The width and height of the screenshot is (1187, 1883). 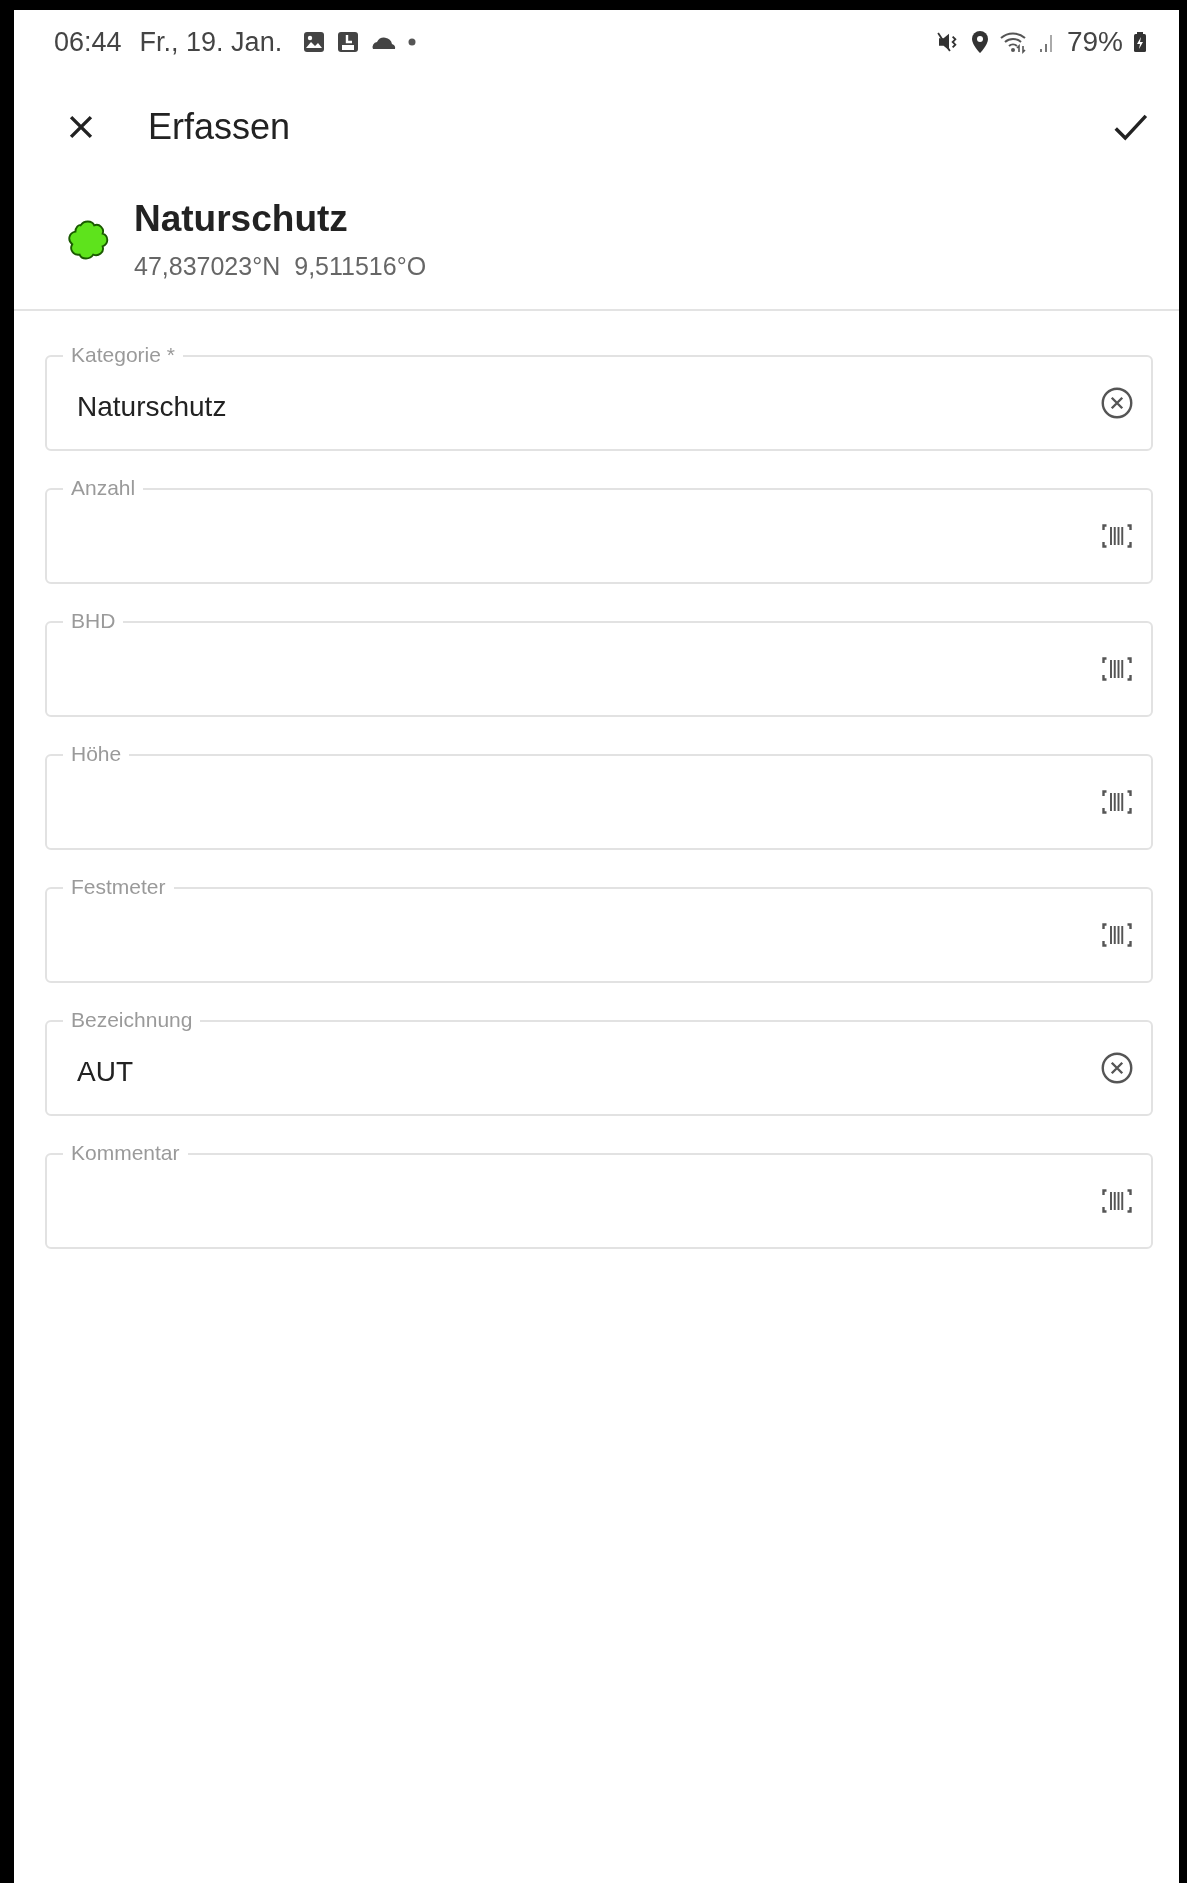 I want to click on image-icon, so click(x=314, y=42).